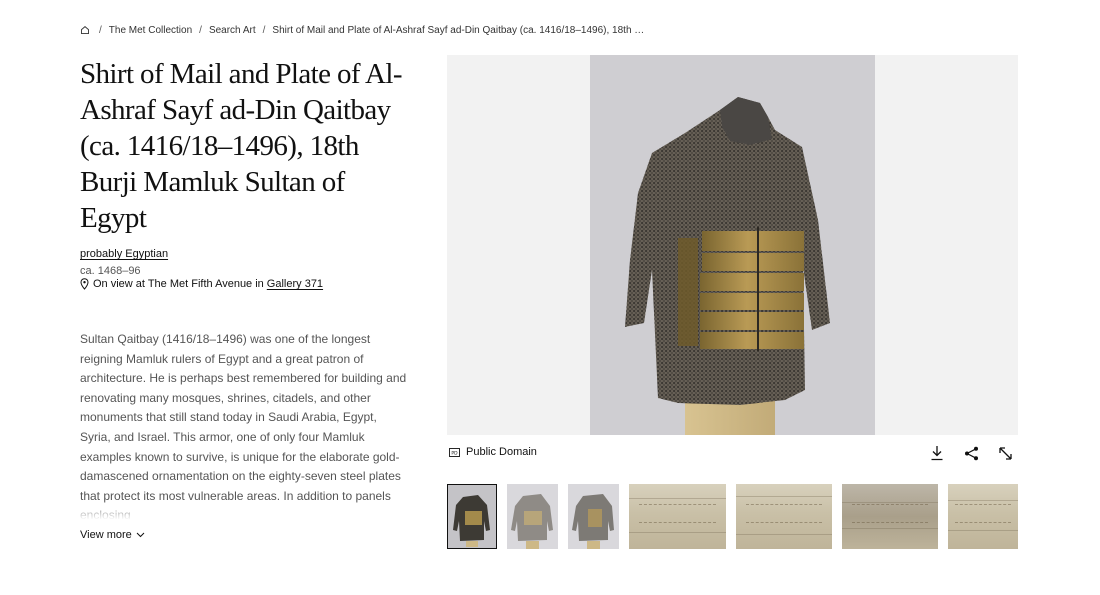 The height and width of the screenshot is (595, 1100). I want to click on public-domain-icon: PD, so click(454, 452).